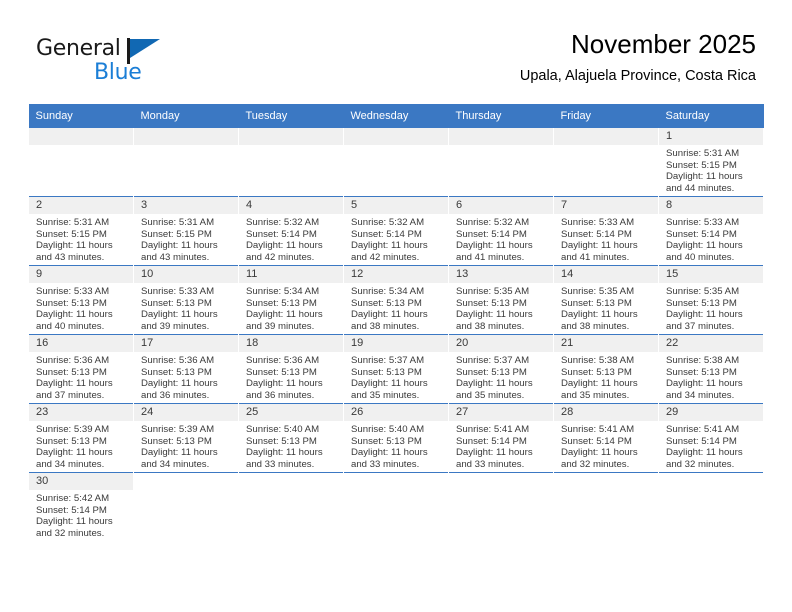  What do you see at coordinates (595, 464) in the screenshot?
I see `daylight-text-cont: and 32 minutes.` at bounding box center [595, 464].